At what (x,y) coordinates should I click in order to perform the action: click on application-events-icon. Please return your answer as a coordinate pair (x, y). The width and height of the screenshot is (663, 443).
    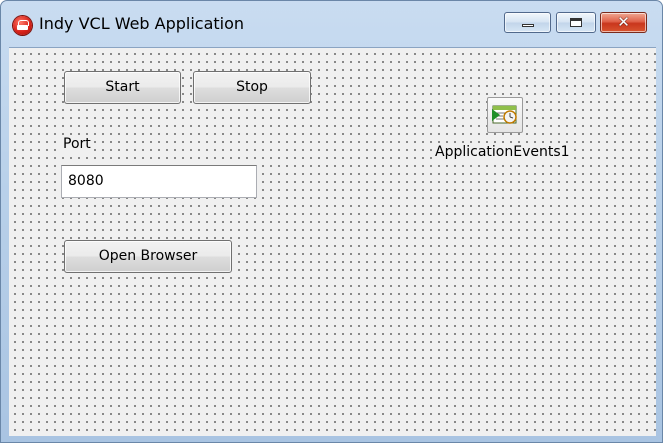
    Looking at the image, I should click on (504, 114).